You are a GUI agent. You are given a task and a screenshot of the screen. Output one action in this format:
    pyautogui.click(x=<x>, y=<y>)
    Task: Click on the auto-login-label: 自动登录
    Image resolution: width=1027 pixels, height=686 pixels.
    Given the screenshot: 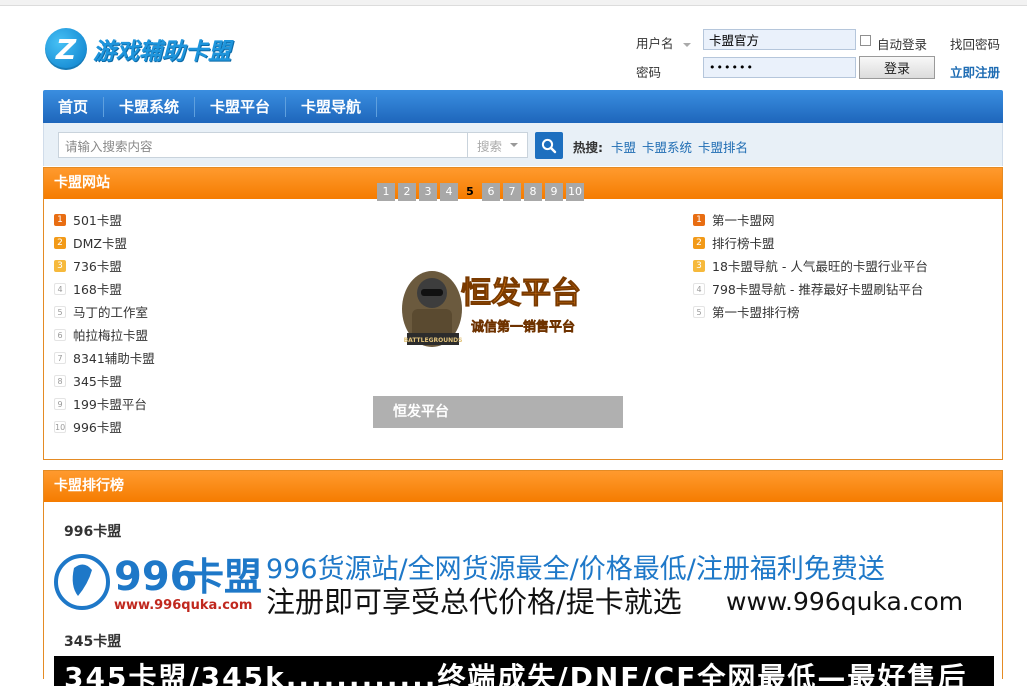 What is the action you would take?
    pyautogui.click(x=902, y=43)
    